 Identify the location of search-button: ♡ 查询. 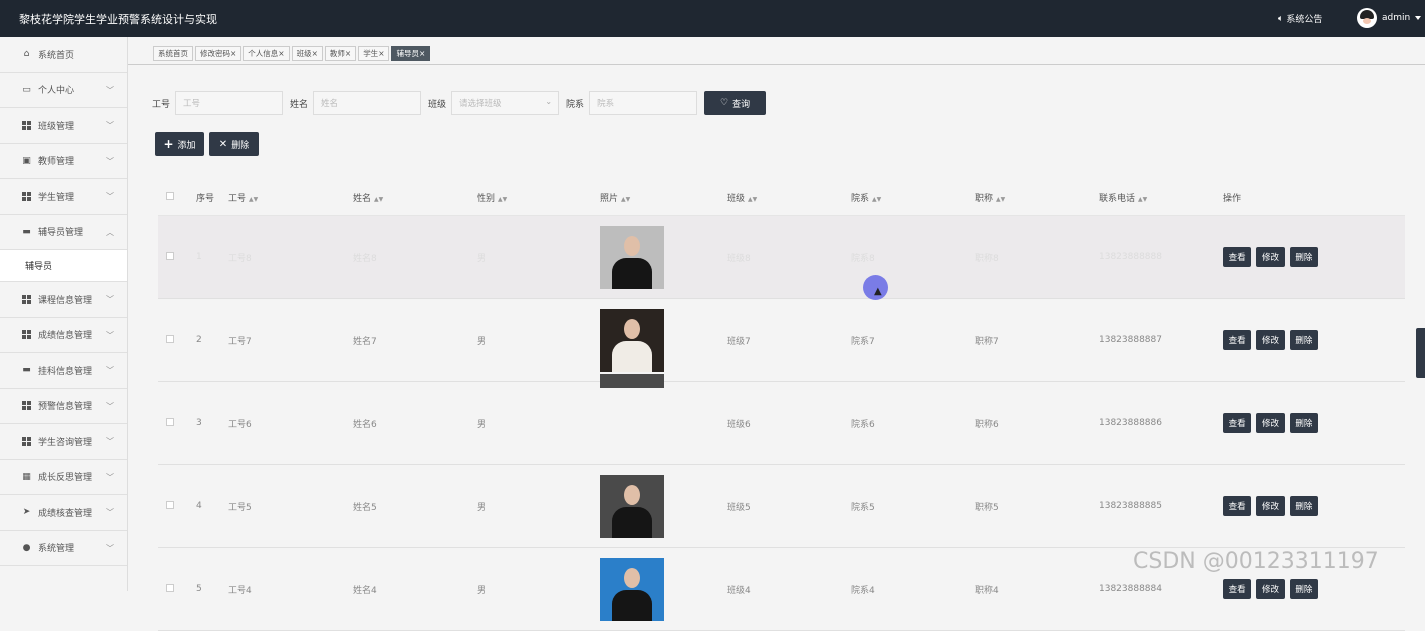
(735, 103).